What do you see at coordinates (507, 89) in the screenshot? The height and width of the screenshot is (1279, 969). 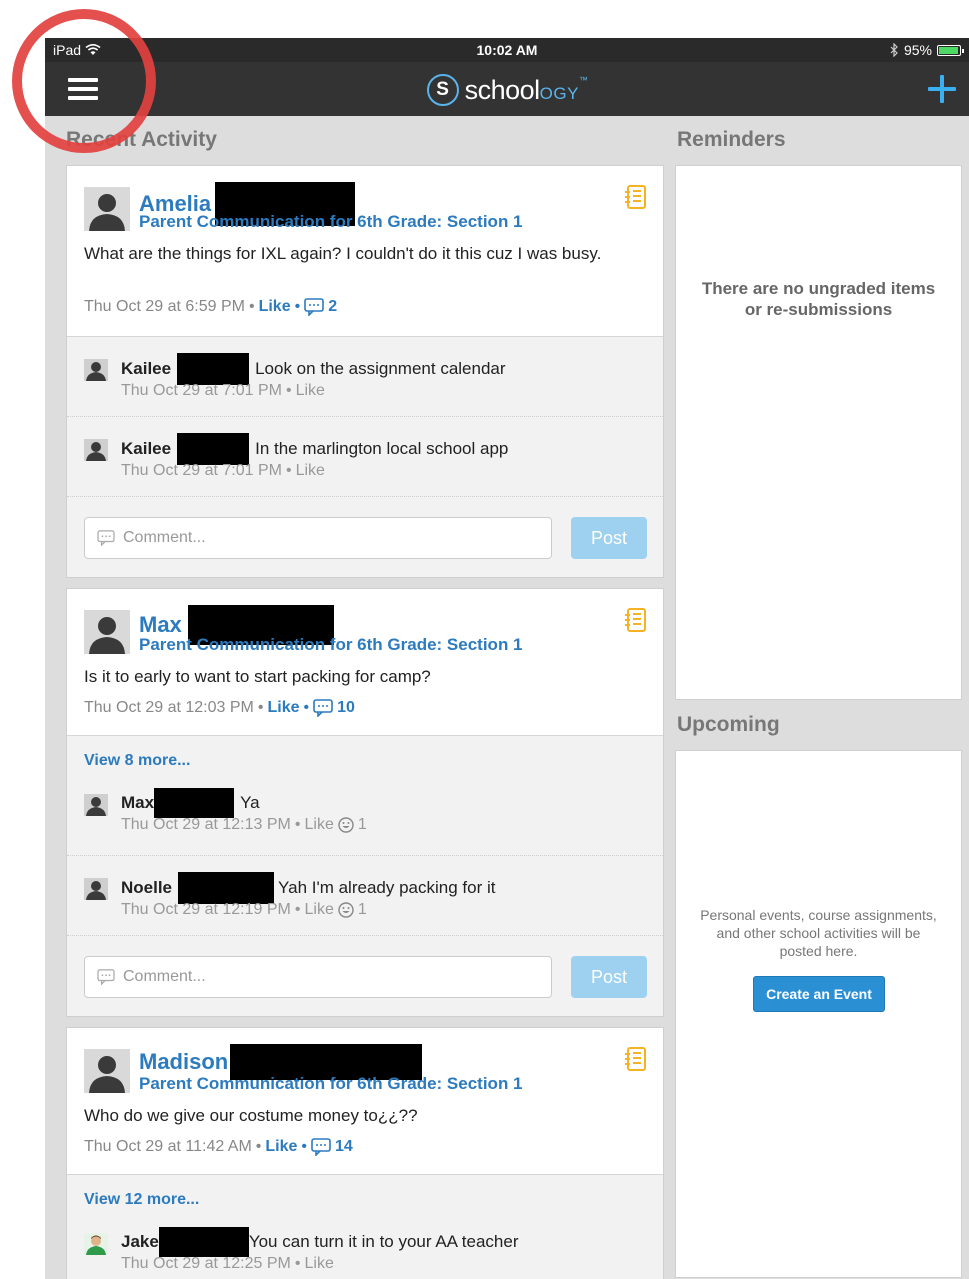 I see `nav-bar: S schoolOGY™` at bounding box center [507, 89].